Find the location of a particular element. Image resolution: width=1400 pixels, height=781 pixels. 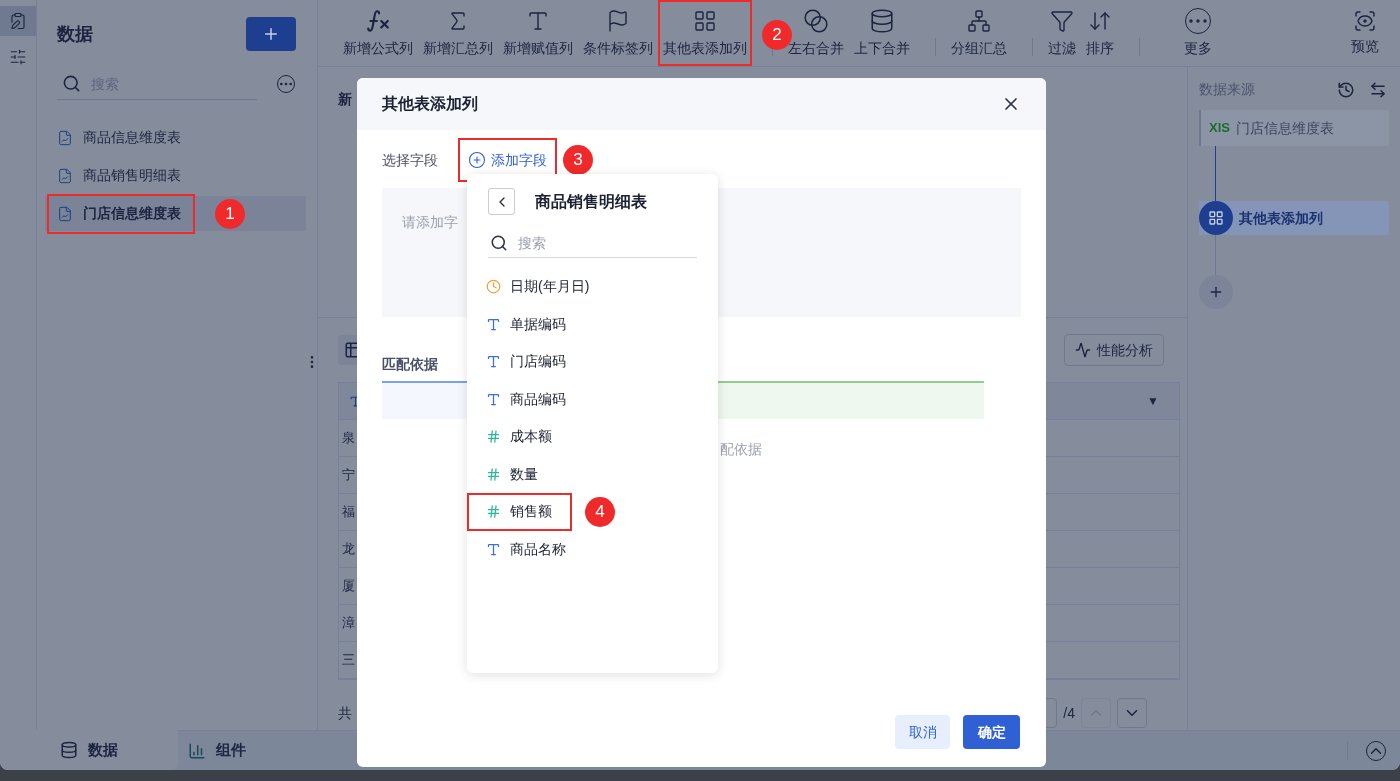

function-icon is located at coordinates (378, 21).